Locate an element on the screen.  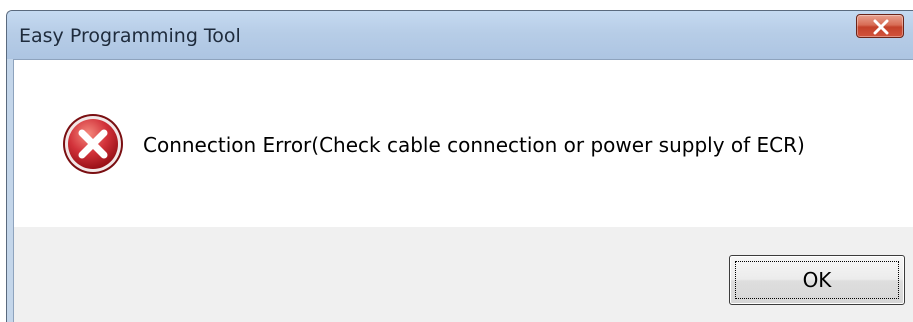
ok-button-label: OK is located at coordinates (817, 280).